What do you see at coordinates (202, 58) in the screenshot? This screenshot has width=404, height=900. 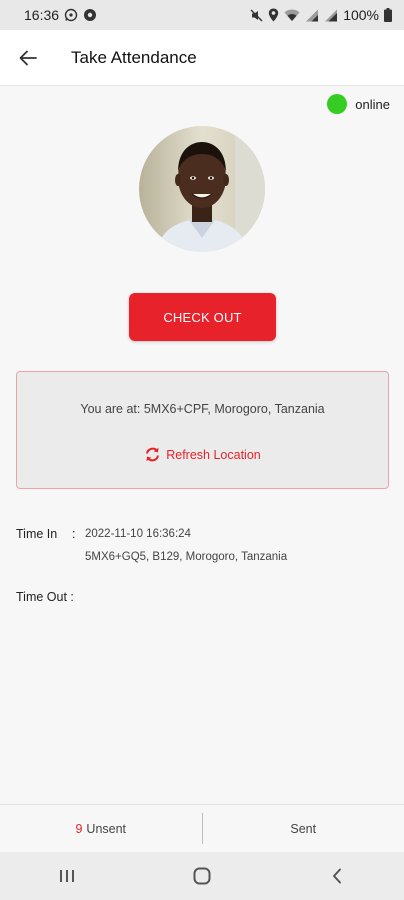 I see `app-bar: Take Attendance` at bounding box center [202, 58].